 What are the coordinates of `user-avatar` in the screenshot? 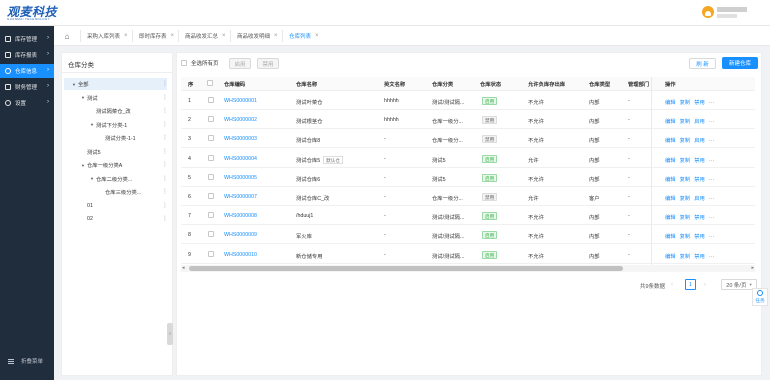 It's located at (708, 12).